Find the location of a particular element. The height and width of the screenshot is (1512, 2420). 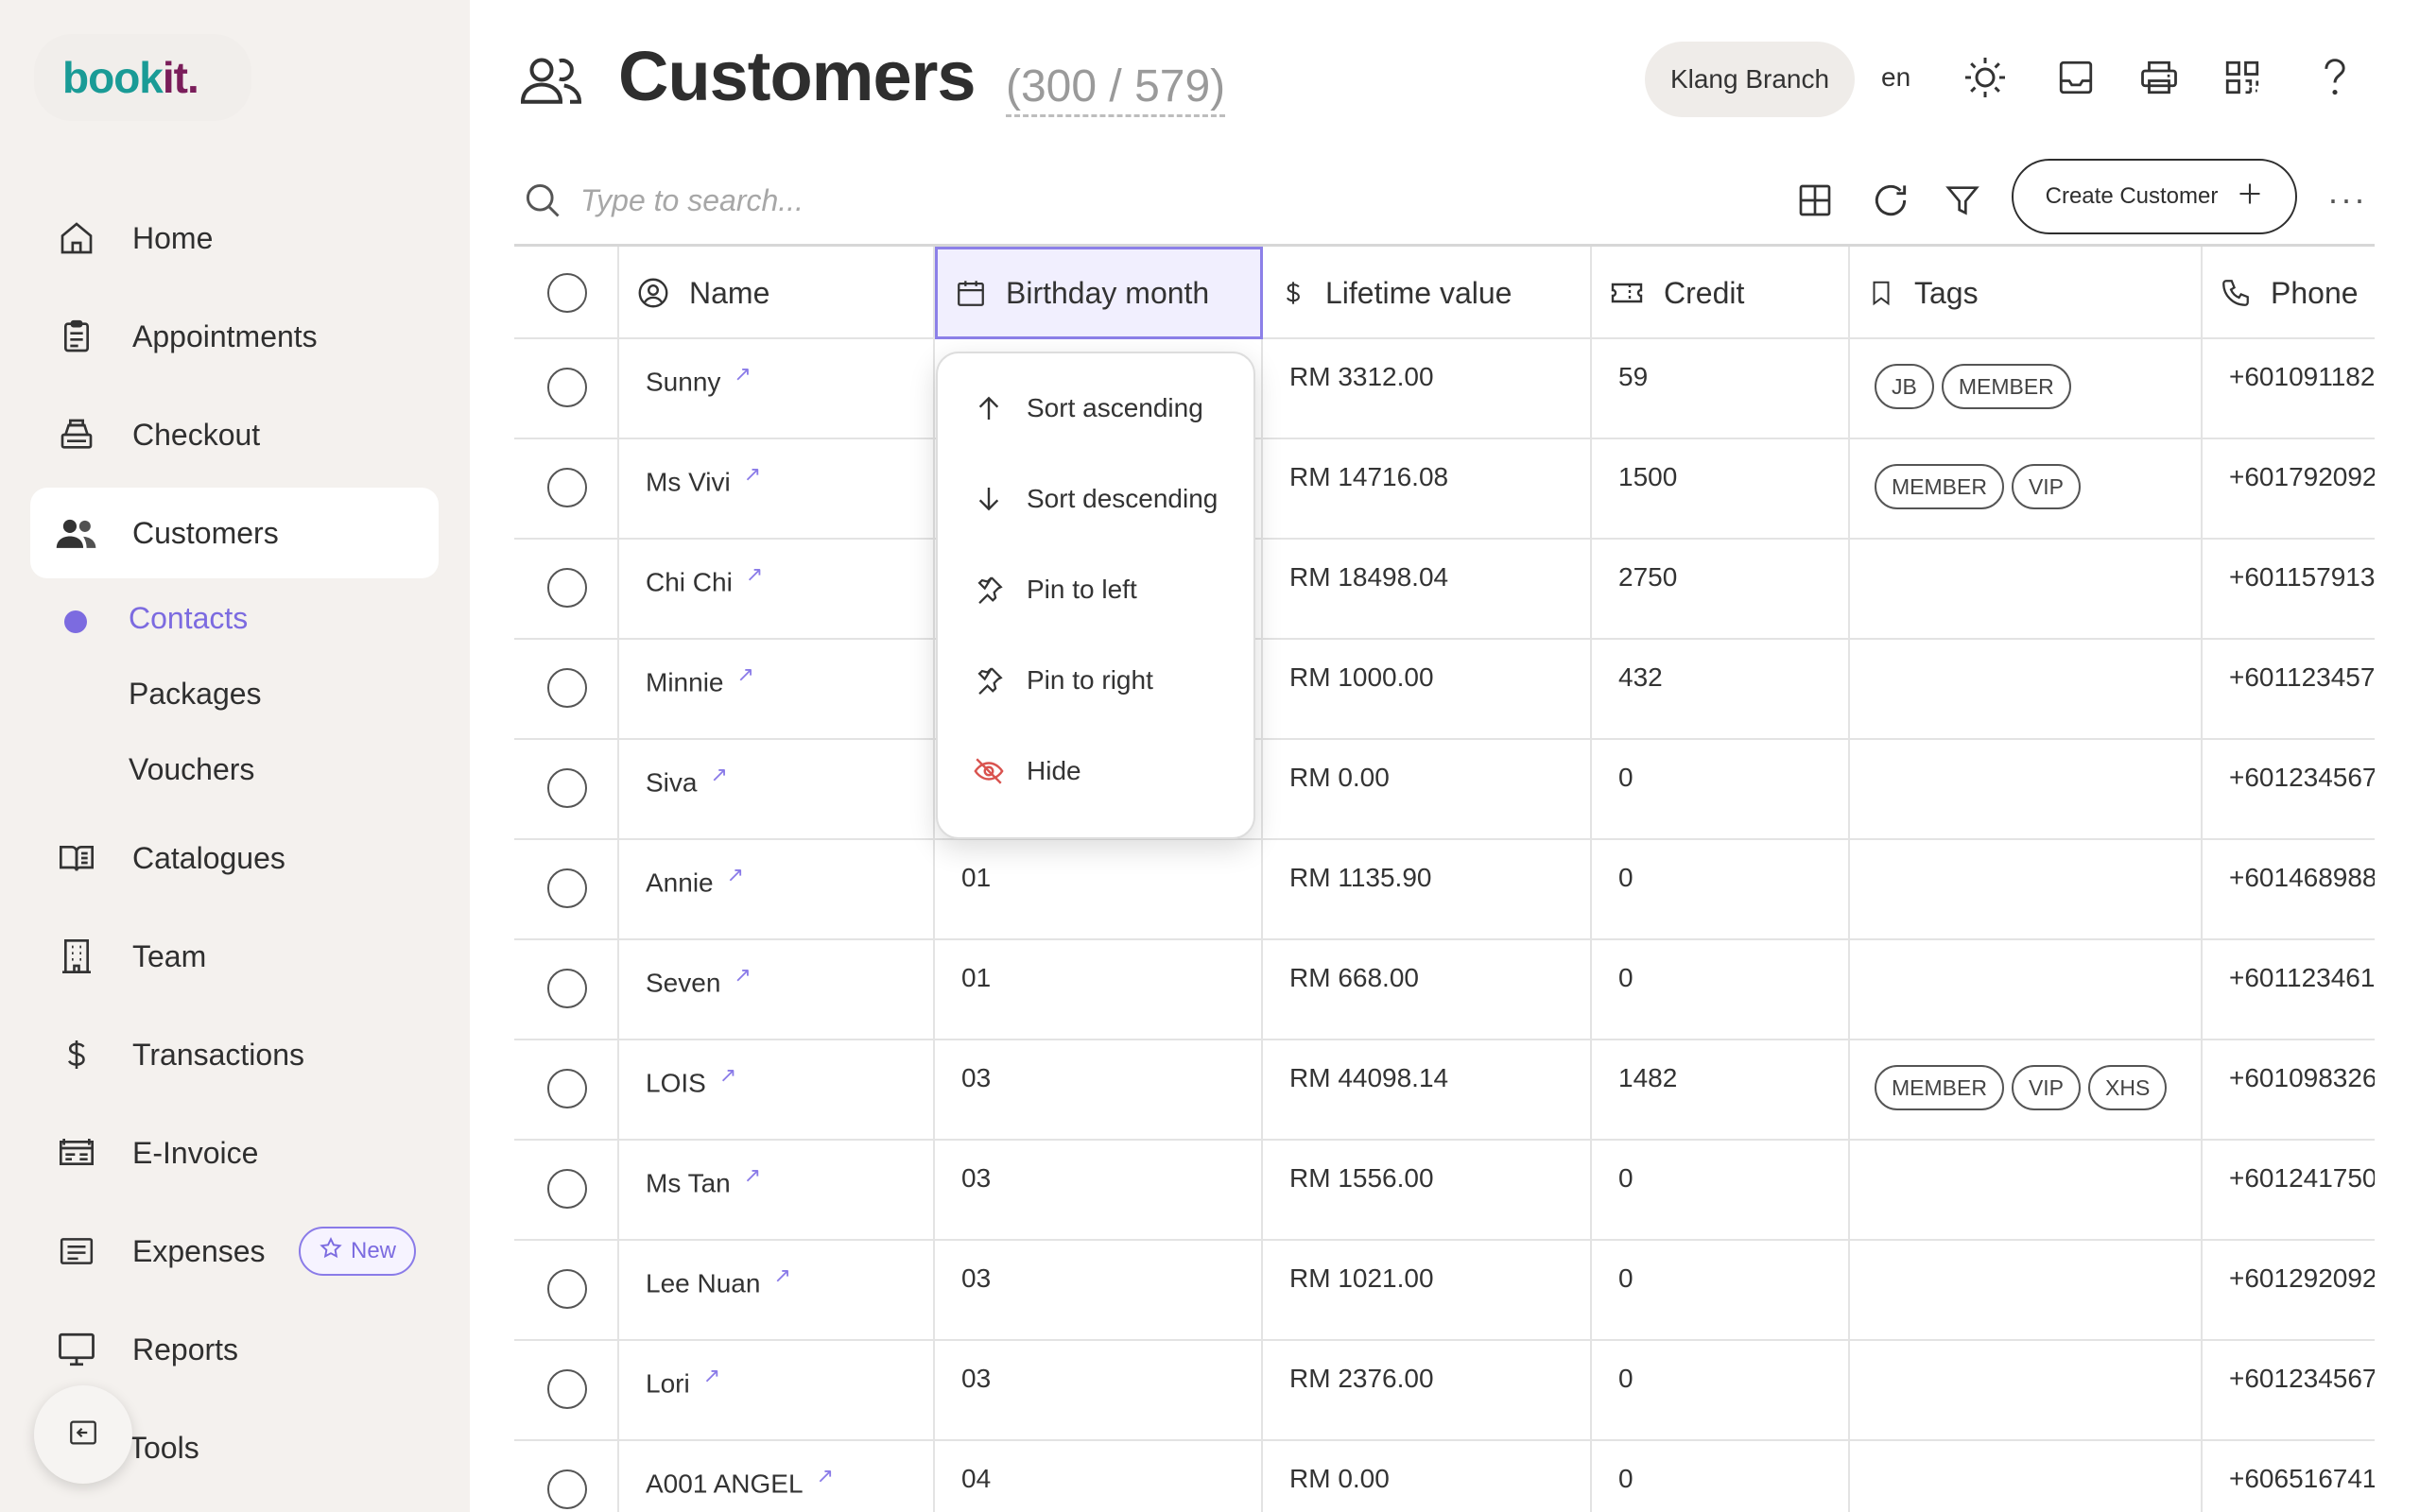

customer-name-link: Ms Tan ↗ is located at coordinates (703, 1180).